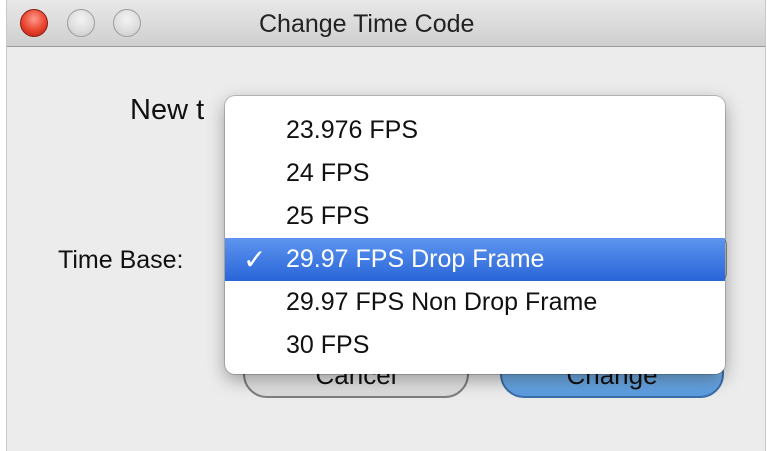 Image resolution: width=767 pixels, height=451 pixels. What do you see at coordinates (255, 259) in the screenshot?
I see `check-mark-icon: ✓` at bounding box center [255, 259].